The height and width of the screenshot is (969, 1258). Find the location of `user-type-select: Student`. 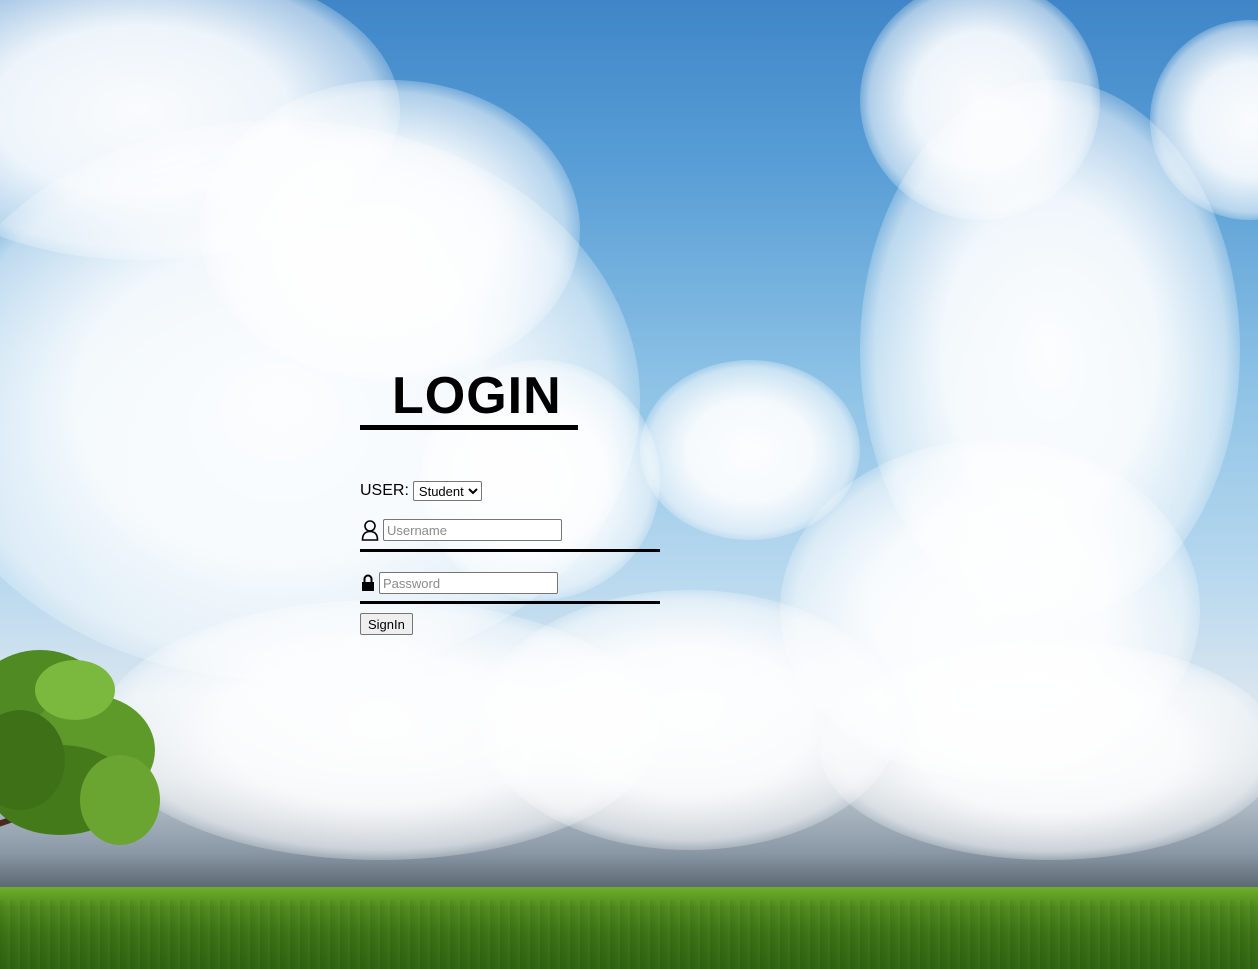

user-type-select: Student is located at coordinates (447, 491).